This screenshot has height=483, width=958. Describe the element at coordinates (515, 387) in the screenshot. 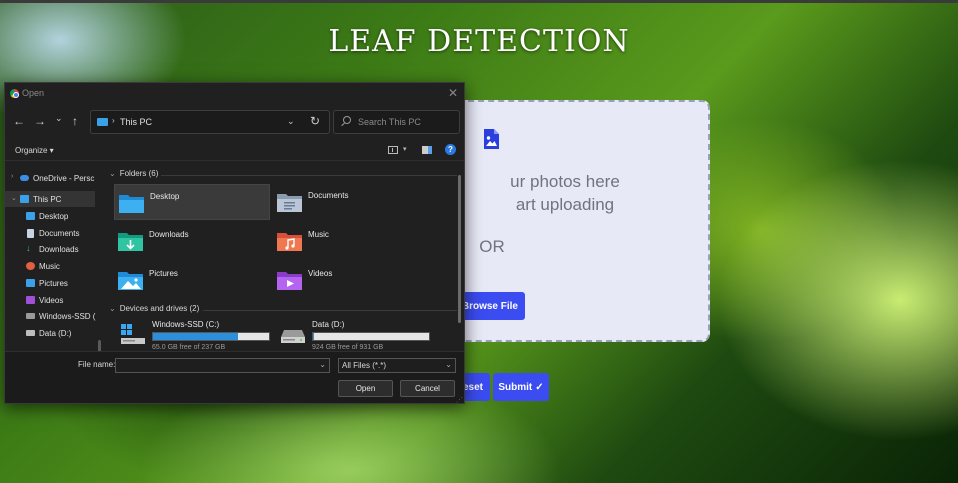

I see `submit-label: Submit` at that location.